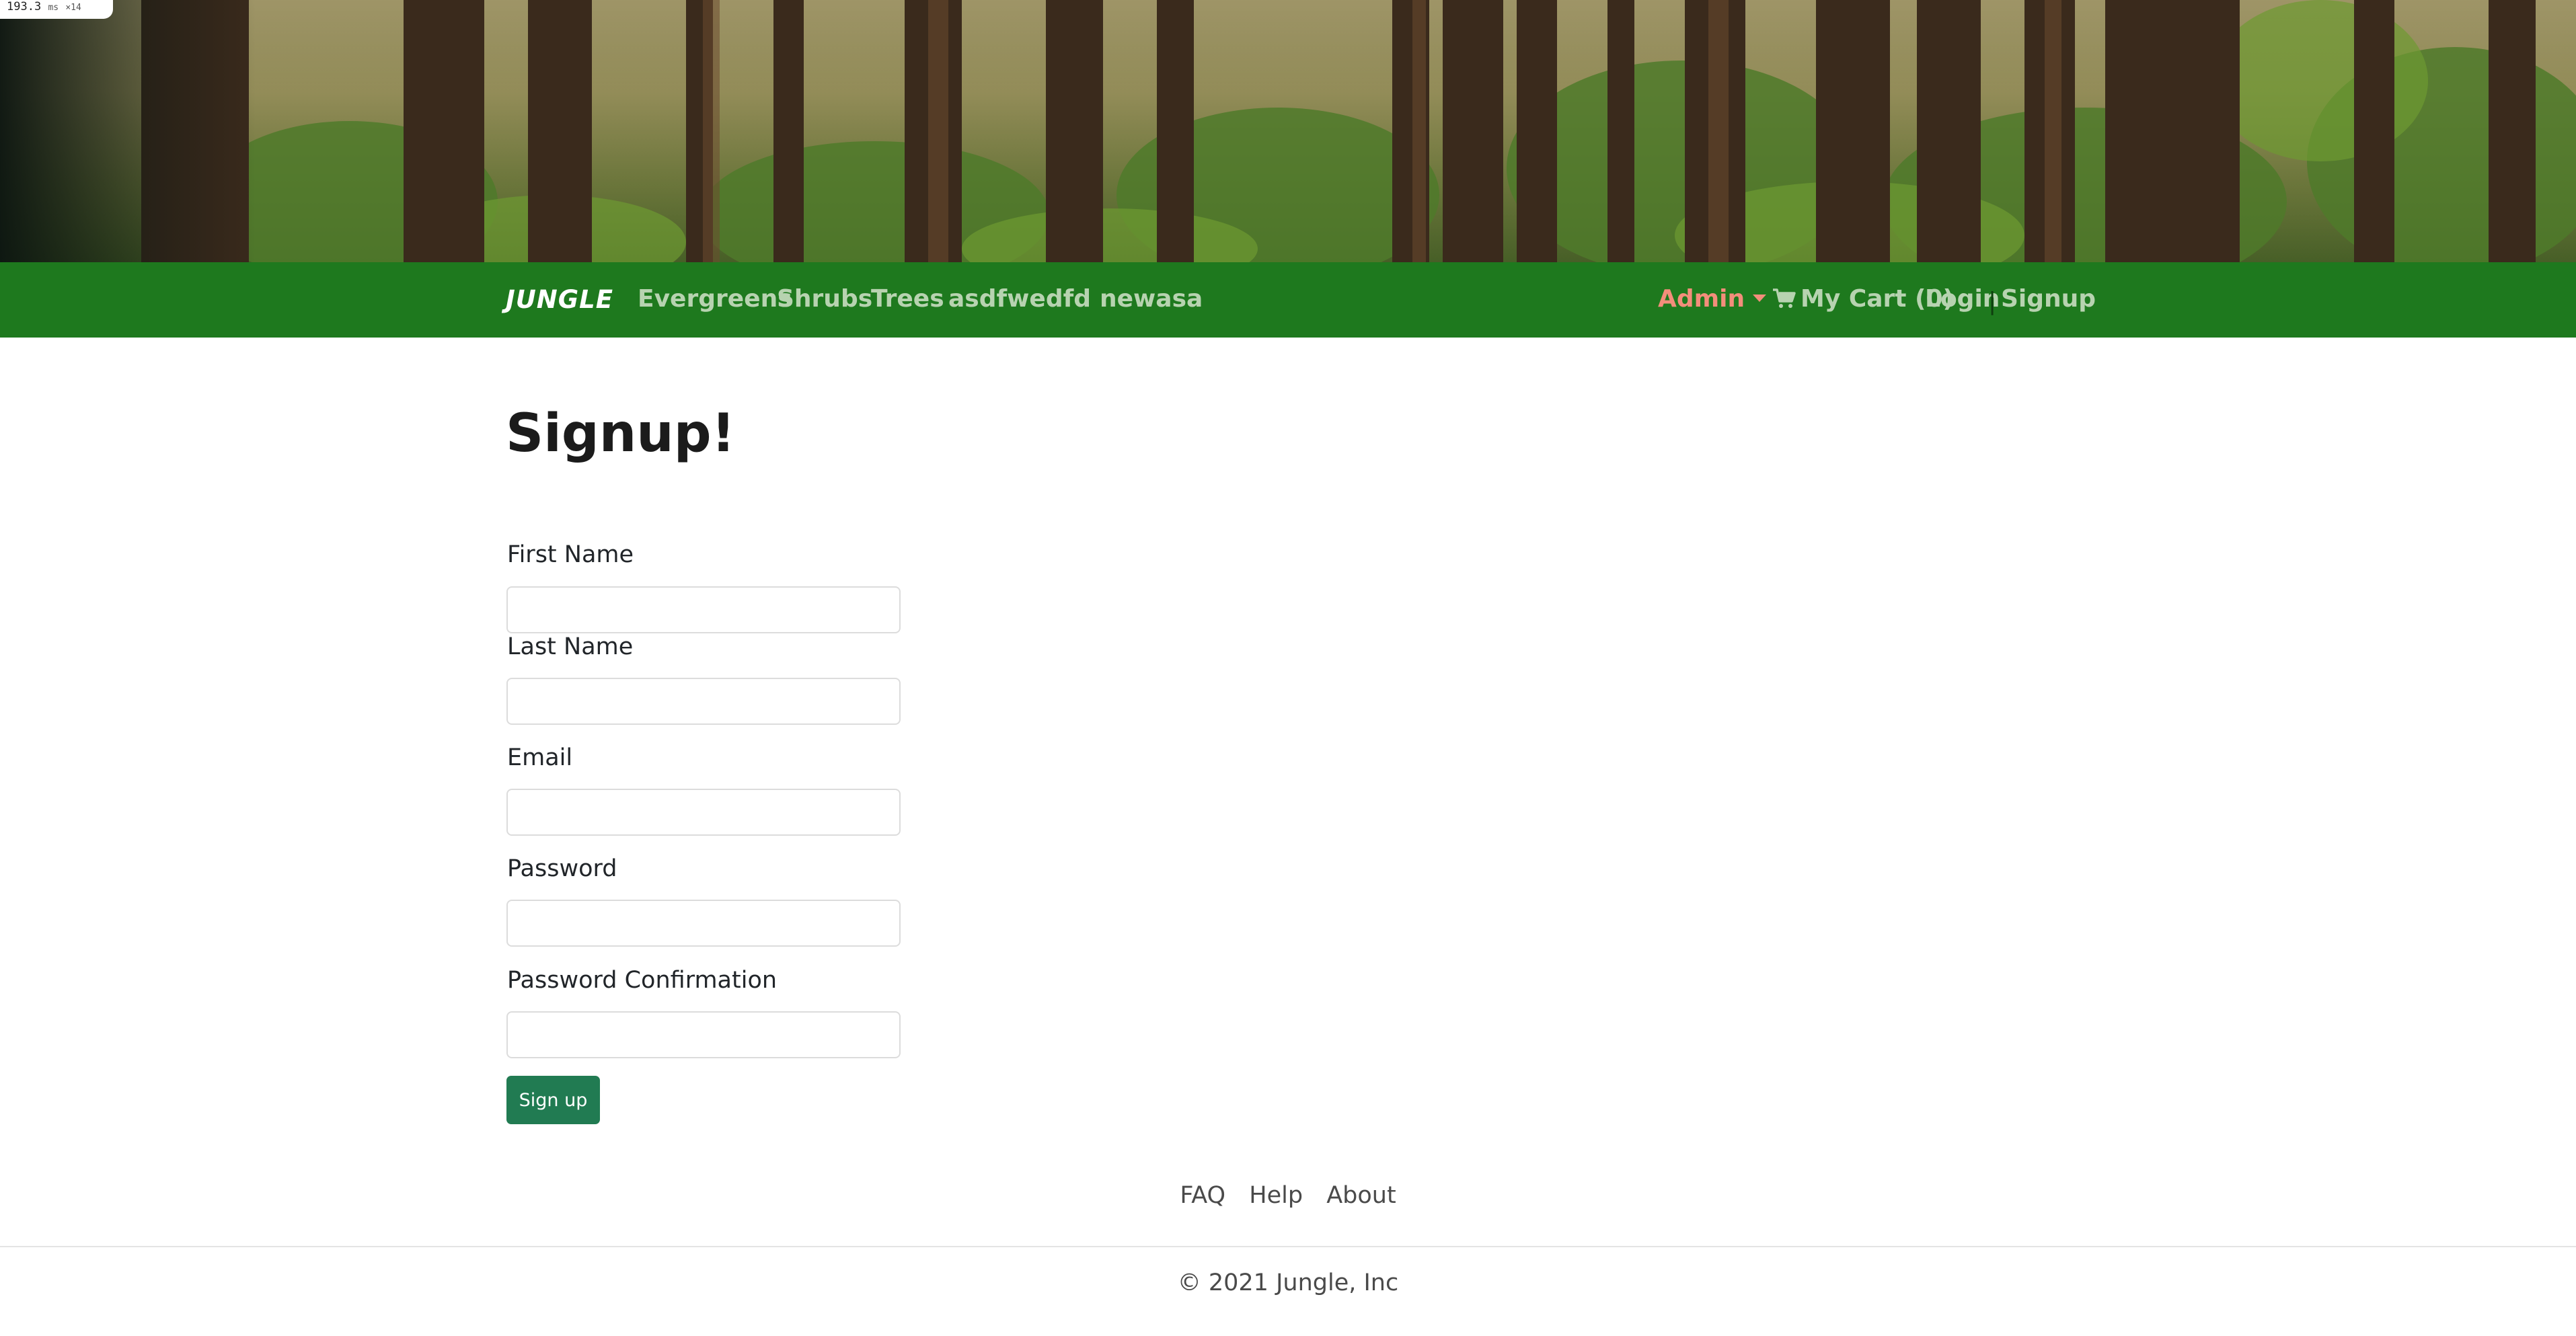 The width and height of the screenshot is (2576, 1336). I want to click on nav-link-newasa: newasa, so click(1151, 299).